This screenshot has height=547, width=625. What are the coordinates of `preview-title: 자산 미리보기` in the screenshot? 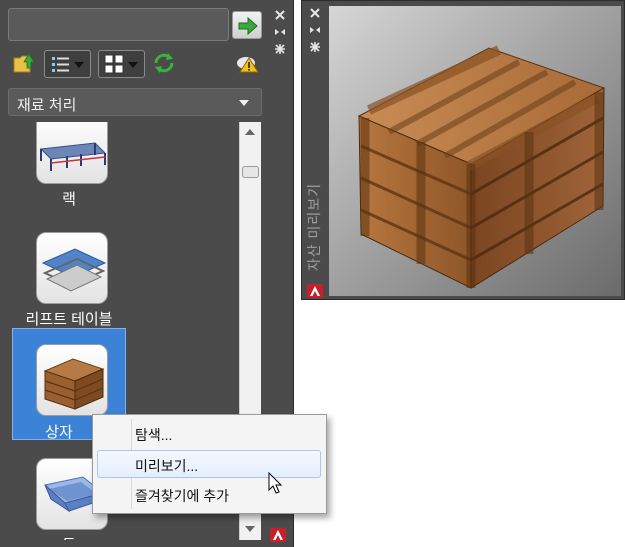 It's located at (314, 227).